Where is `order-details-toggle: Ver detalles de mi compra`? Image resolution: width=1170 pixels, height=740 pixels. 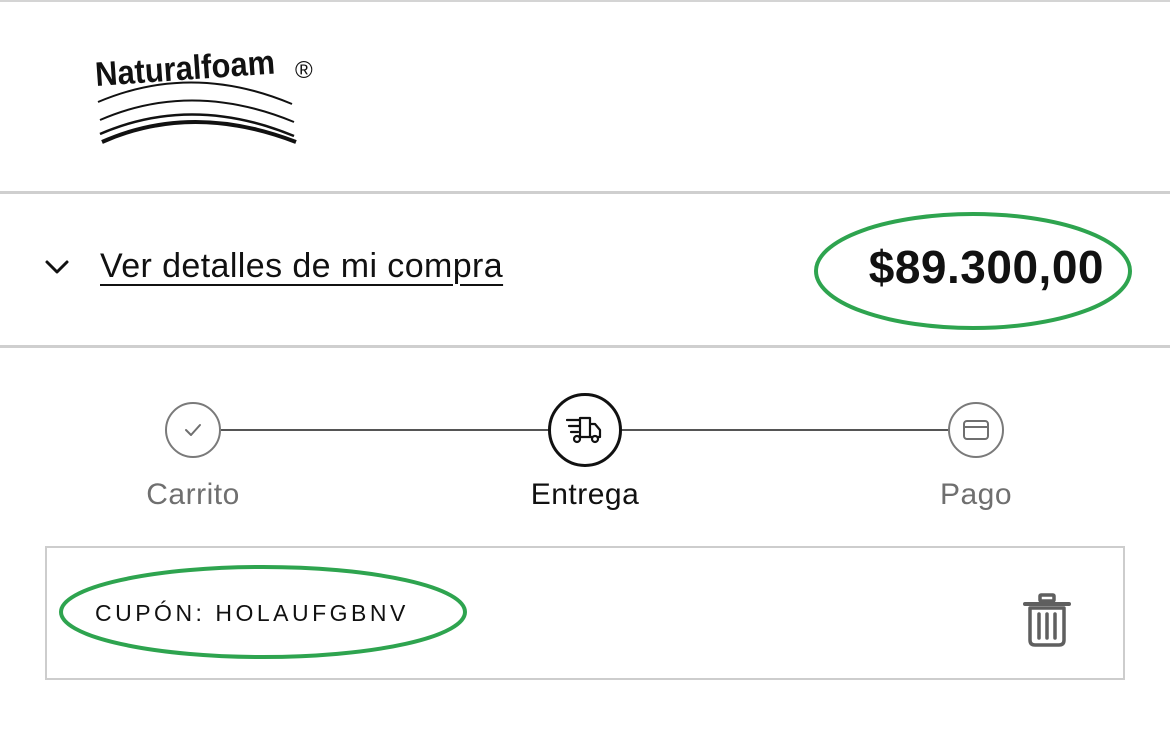 order-details-toggle: Ver detalles de mi compra is located at coordinates (272, 266).